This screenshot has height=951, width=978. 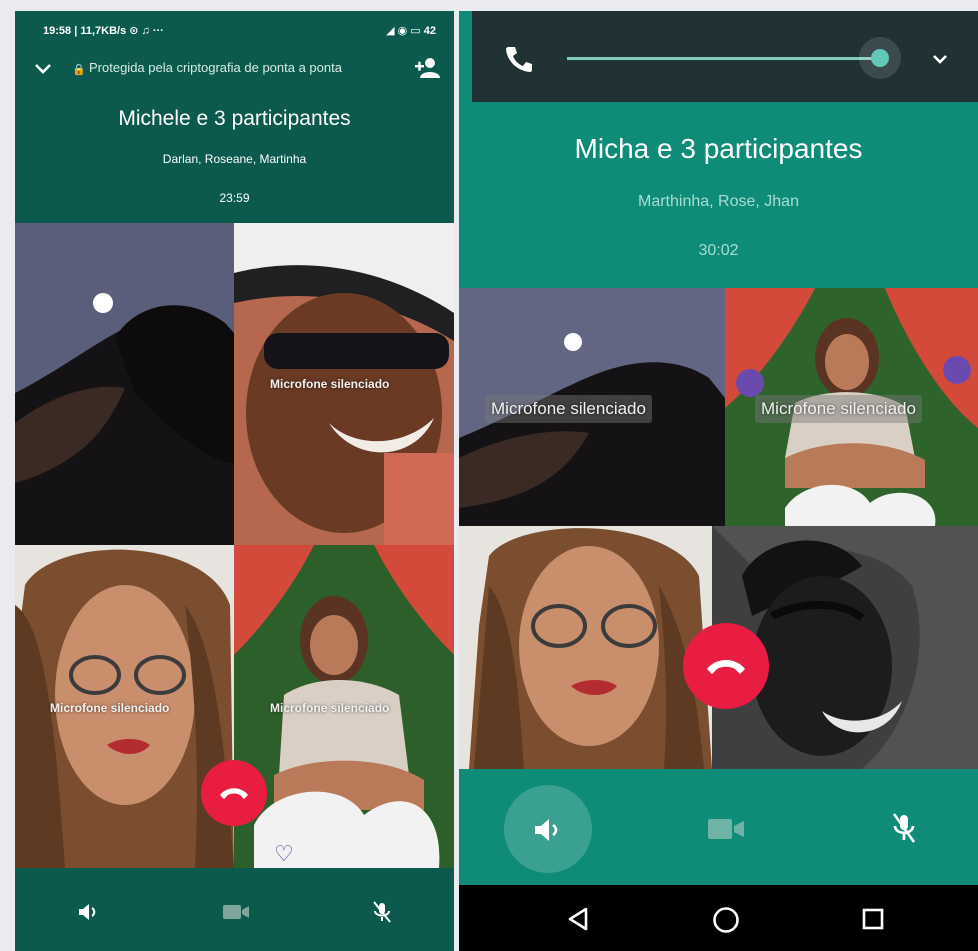 What do you see at coordinates (103, 31) in the screenshot?
I see `status-left: 19:58 | 11,7KB/s ⊙ ♫ ···` at bounding box center [103, 31].